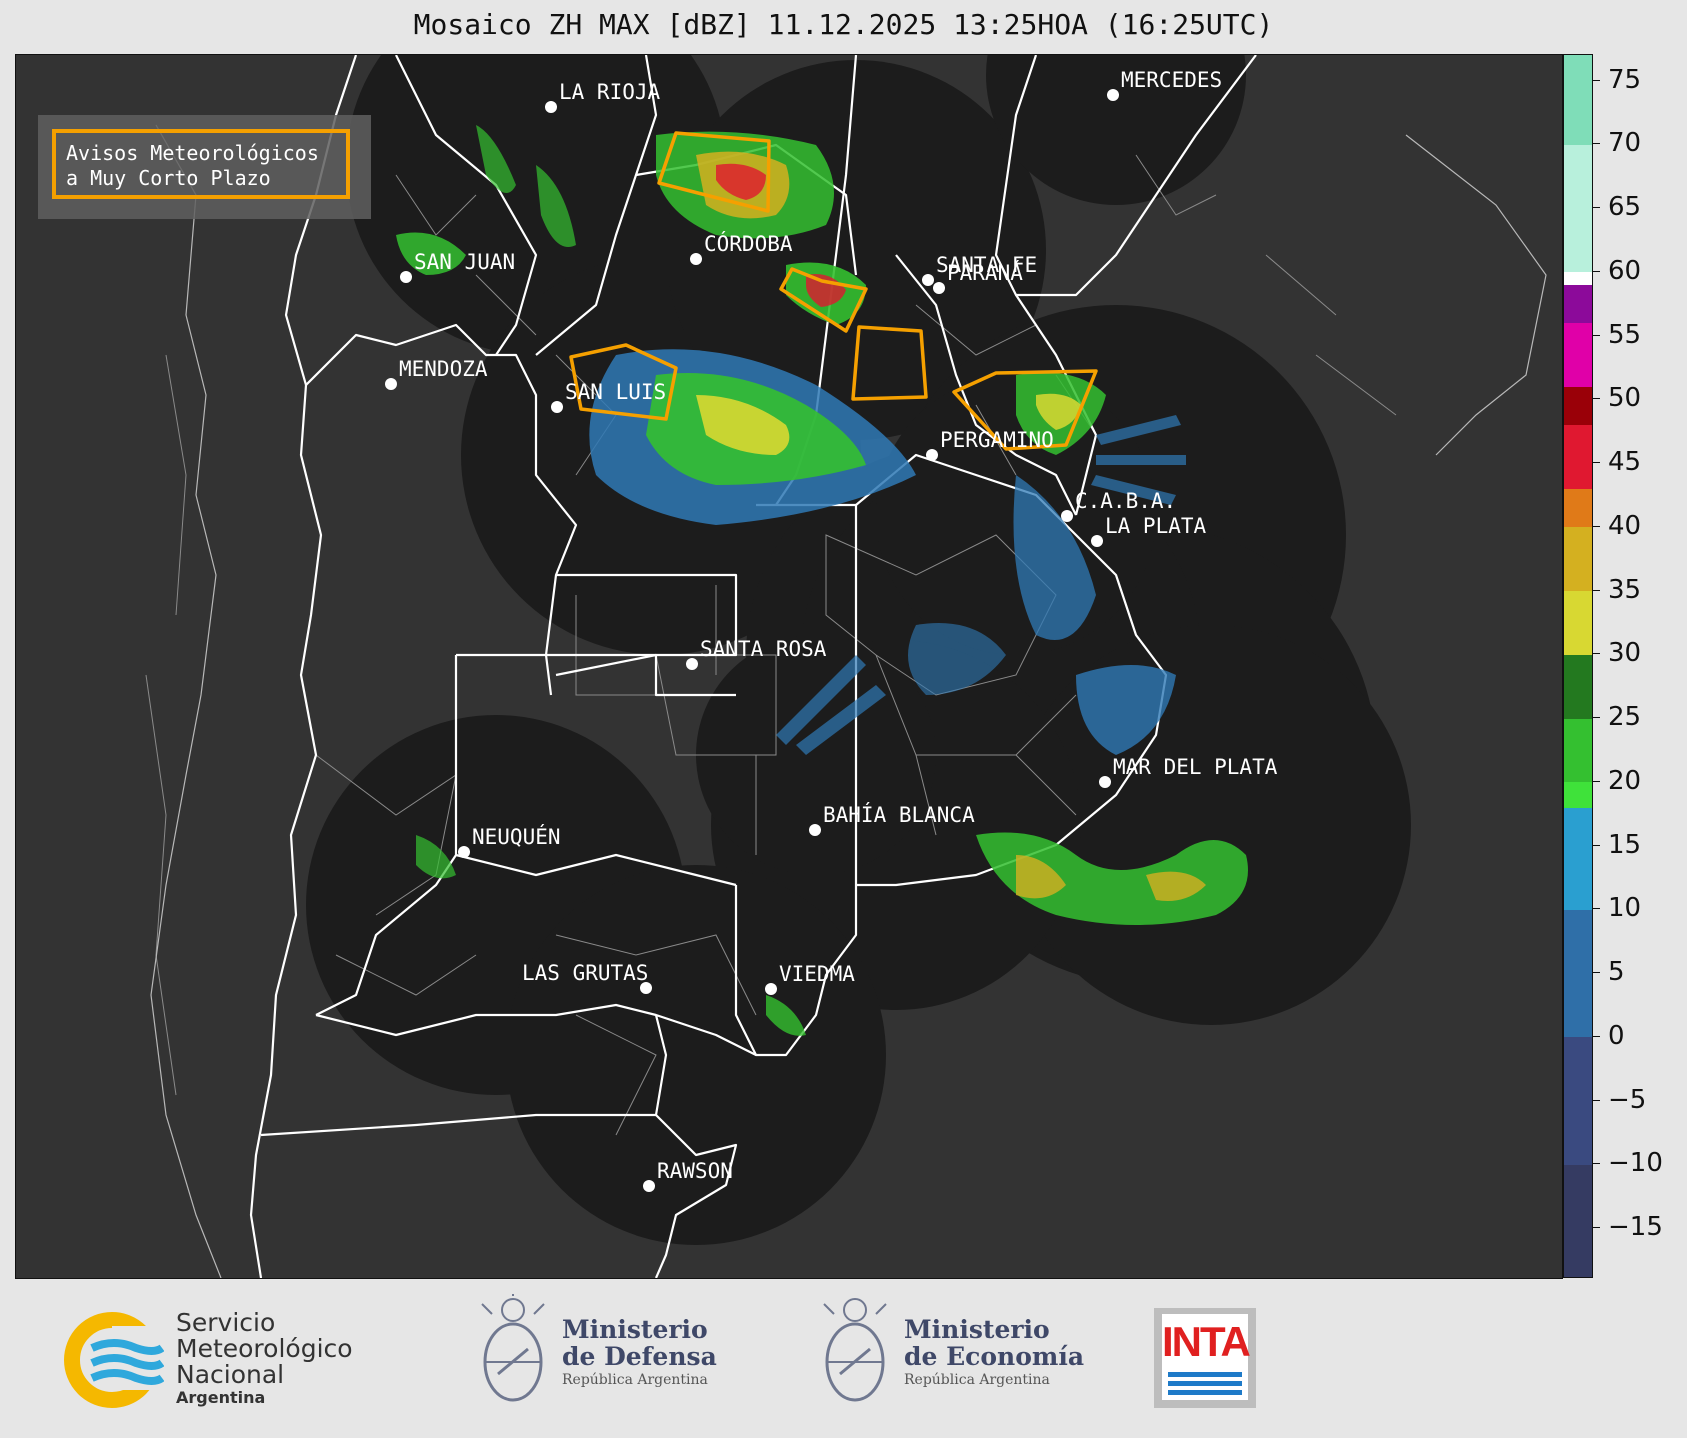 The image size is (1687, 1438). I want to click on inta-logo: INTA, so click(1205, 1358).